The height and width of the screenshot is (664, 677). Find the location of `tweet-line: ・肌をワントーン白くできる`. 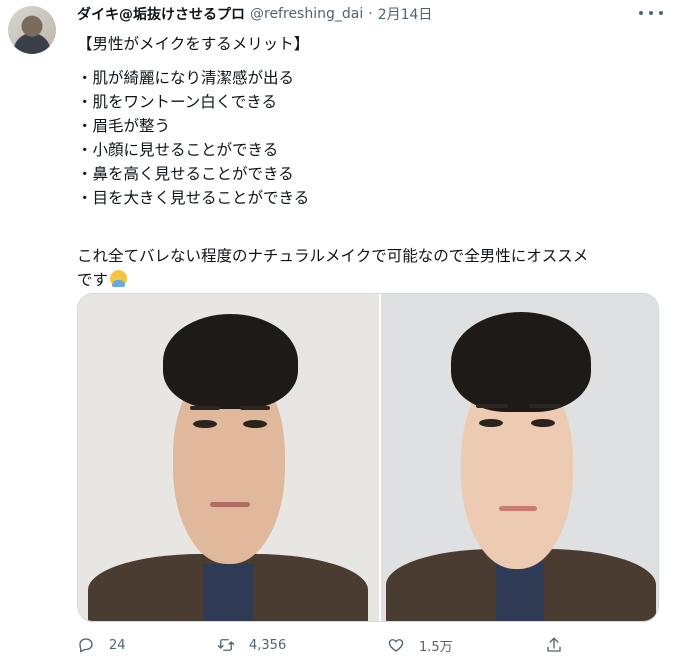

tweet-line: ・肌をワントーン白くできる is located at coordinates (177, 102).